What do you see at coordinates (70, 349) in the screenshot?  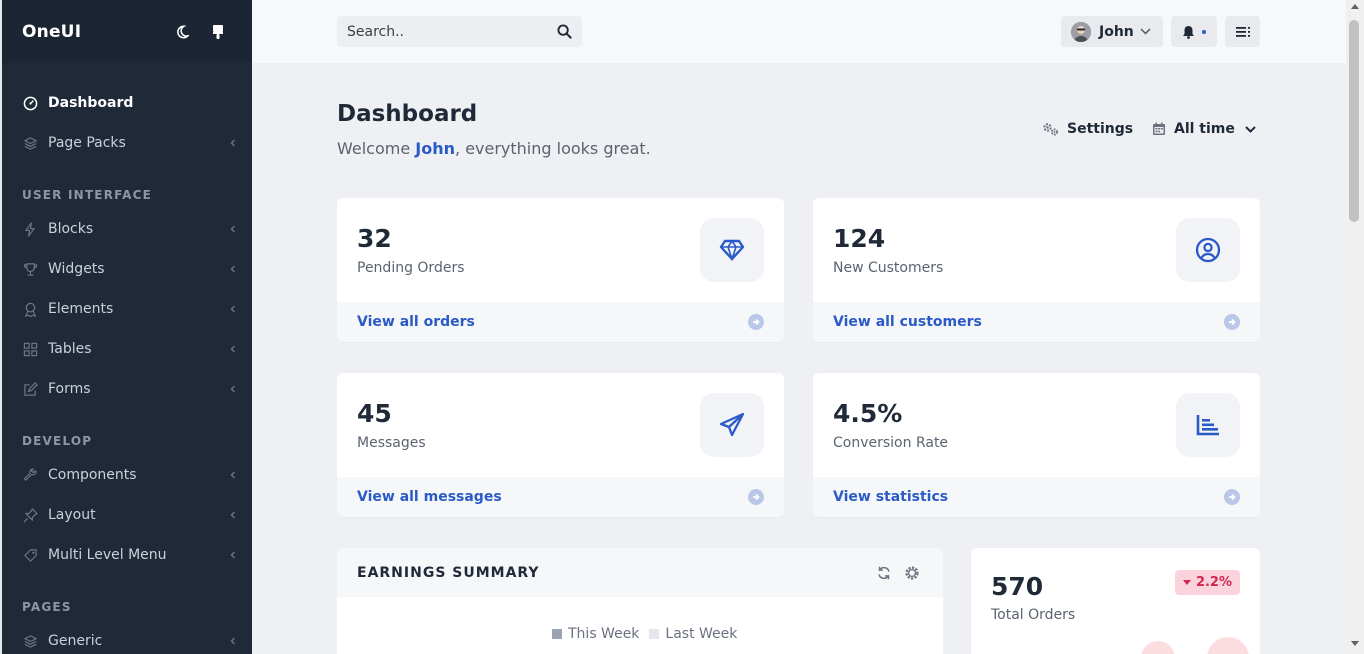 I see `sidebar-item-label: Tables` at bounding box center [70, 349].